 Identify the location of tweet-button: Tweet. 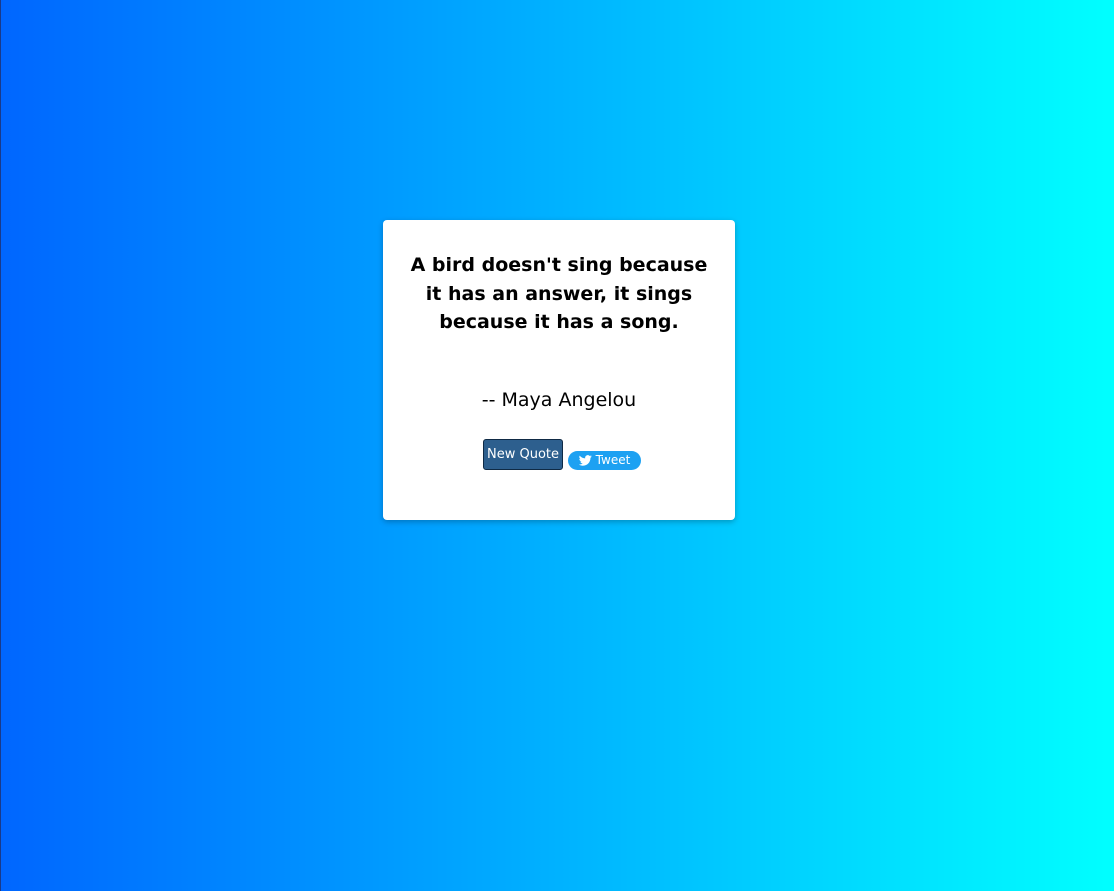
(604, 460).